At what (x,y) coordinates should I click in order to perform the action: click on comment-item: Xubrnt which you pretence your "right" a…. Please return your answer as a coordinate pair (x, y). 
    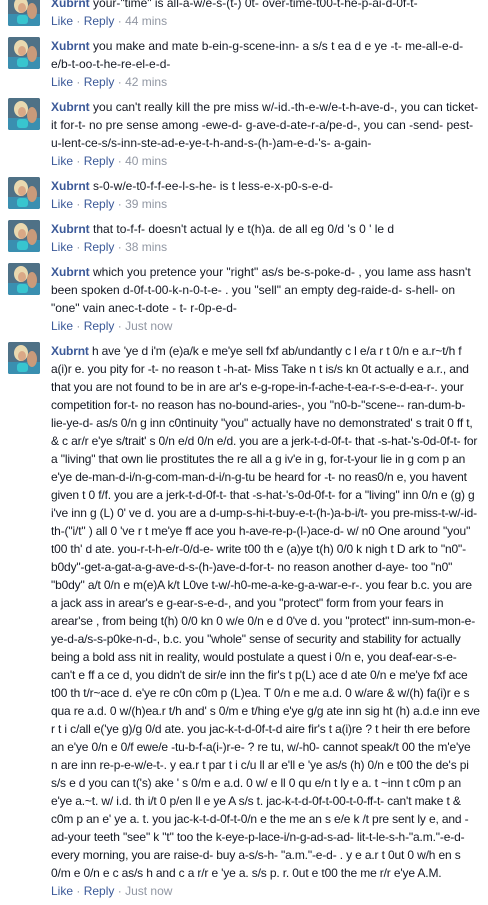
    Looking at the image, I should click on (244, 298).